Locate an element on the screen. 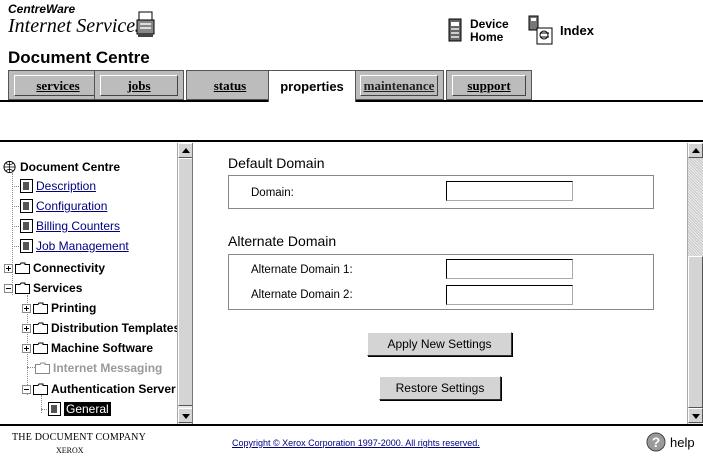 Image resolution: width=703 pixels, height=458 pixels. tree-item-billing-counters: Billing Counters is located at coordinates (70, 226).